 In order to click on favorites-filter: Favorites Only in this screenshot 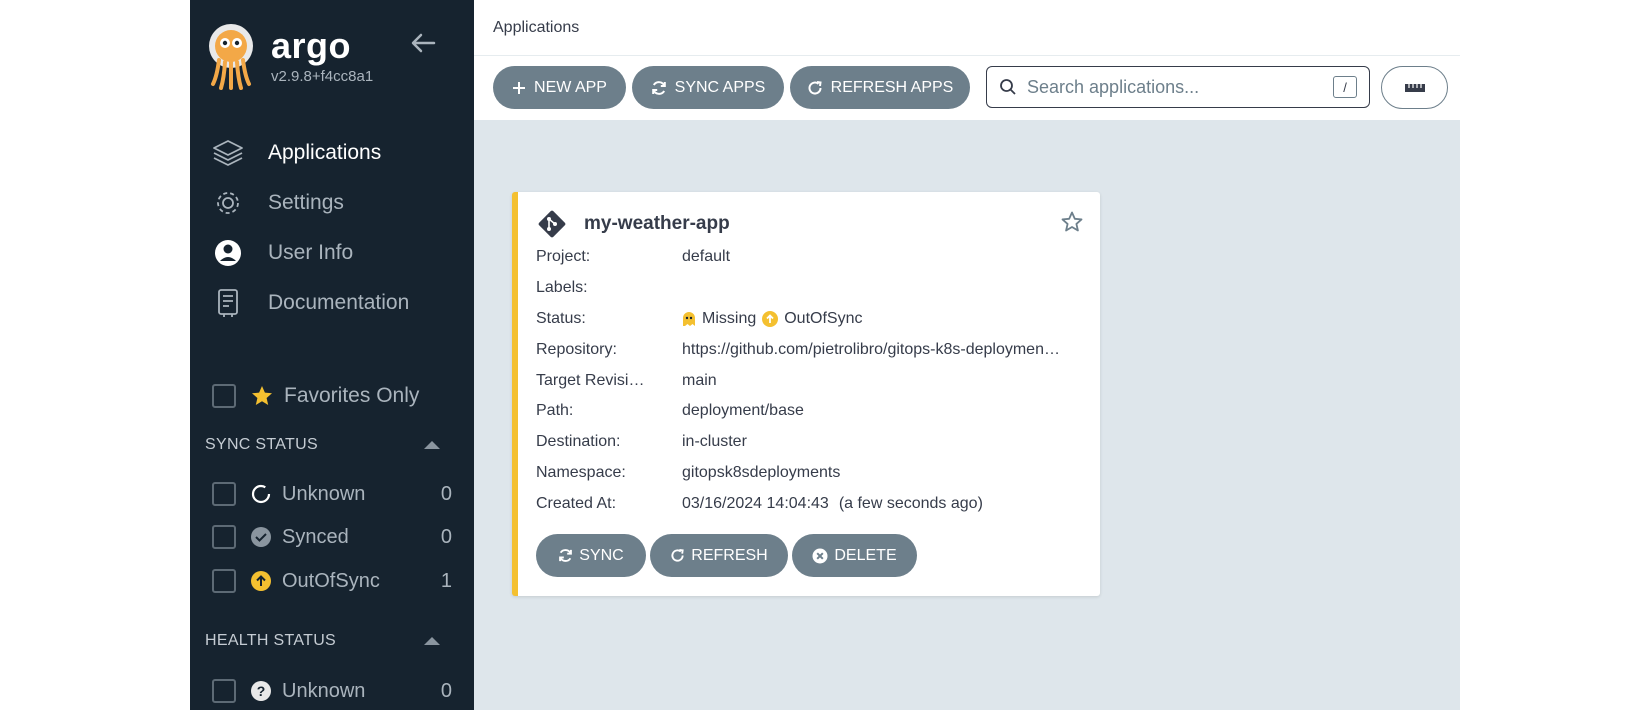, I will do `click(315, 396)`.